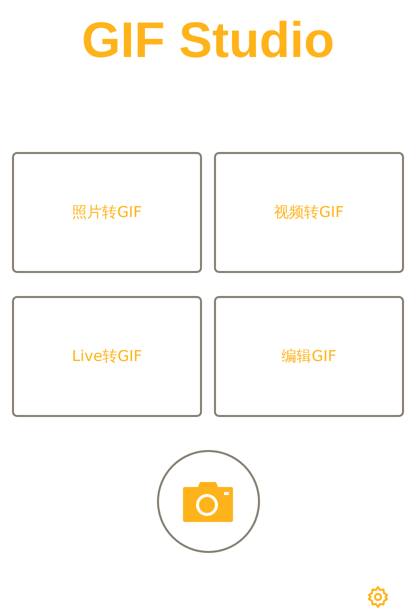 The image size is (416, 614). What do you see at coordinates (107, 212) in the screenshot?
I see `action-button: 照片转GIF` at bounding box center [107, 212].